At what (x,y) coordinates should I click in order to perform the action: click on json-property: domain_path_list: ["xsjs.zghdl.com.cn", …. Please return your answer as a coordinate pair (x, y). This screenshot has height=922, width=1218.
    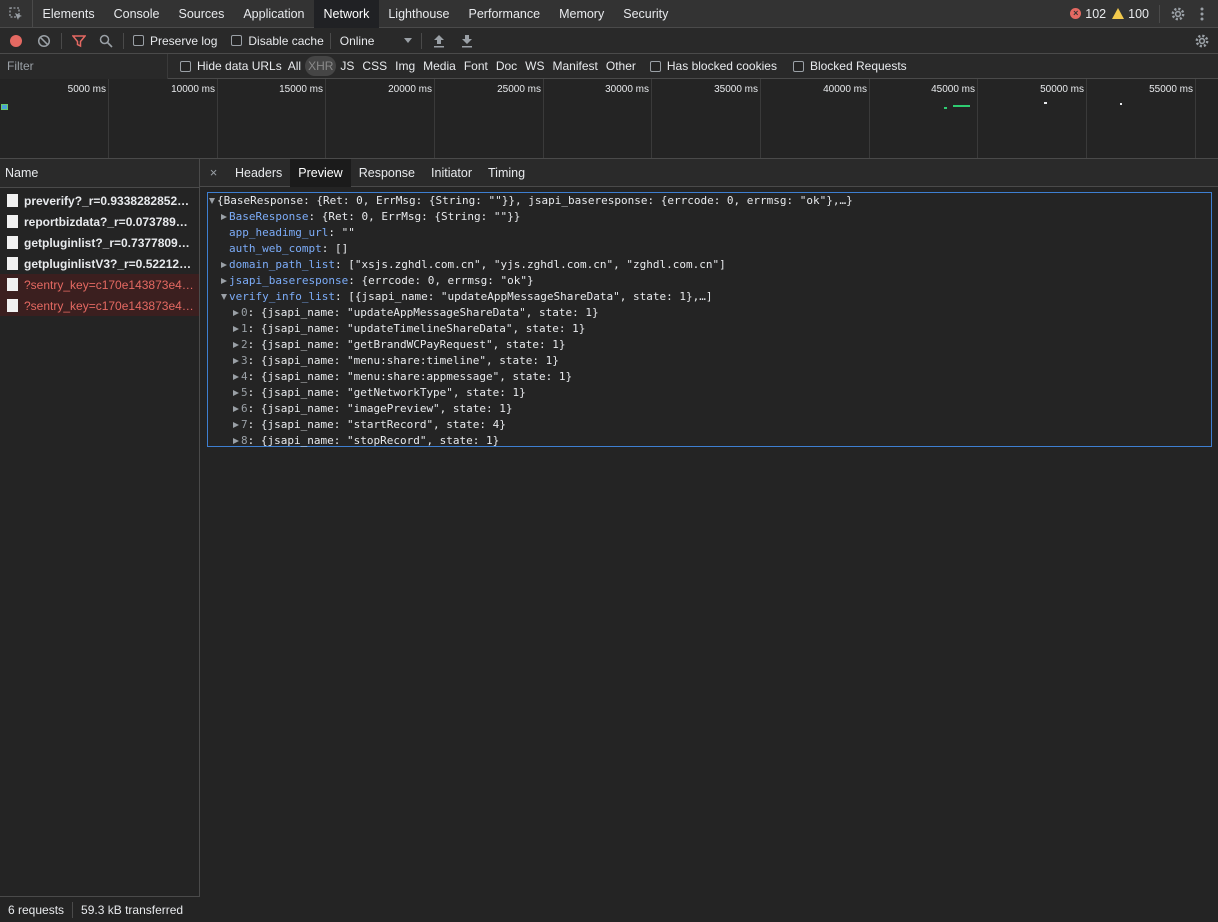
    Looking at the image, I should click on (709, 265).